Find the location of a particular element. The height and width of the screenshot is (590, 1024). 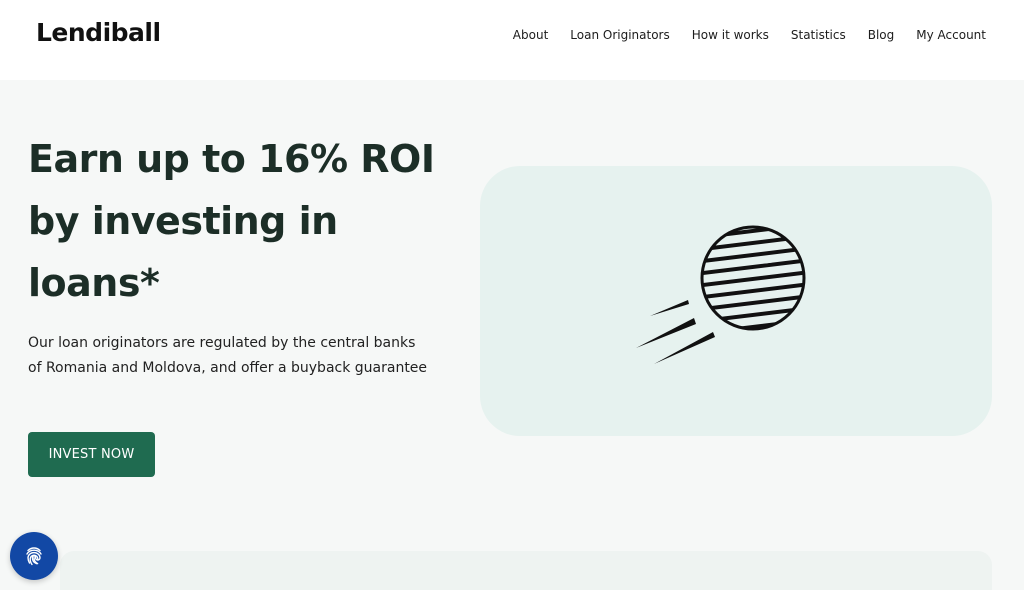

flying-ball-icon is located at coordinates (721, 294).